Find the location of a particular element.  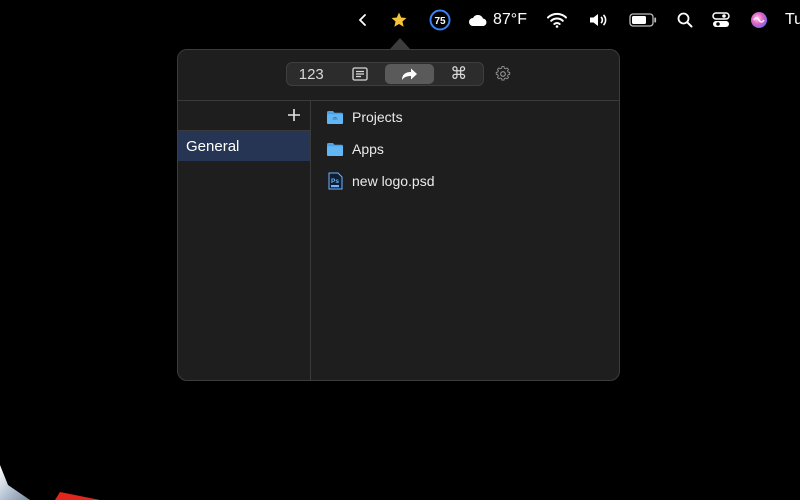

command-icon: ⌘ is located at coordinates (459, 73).